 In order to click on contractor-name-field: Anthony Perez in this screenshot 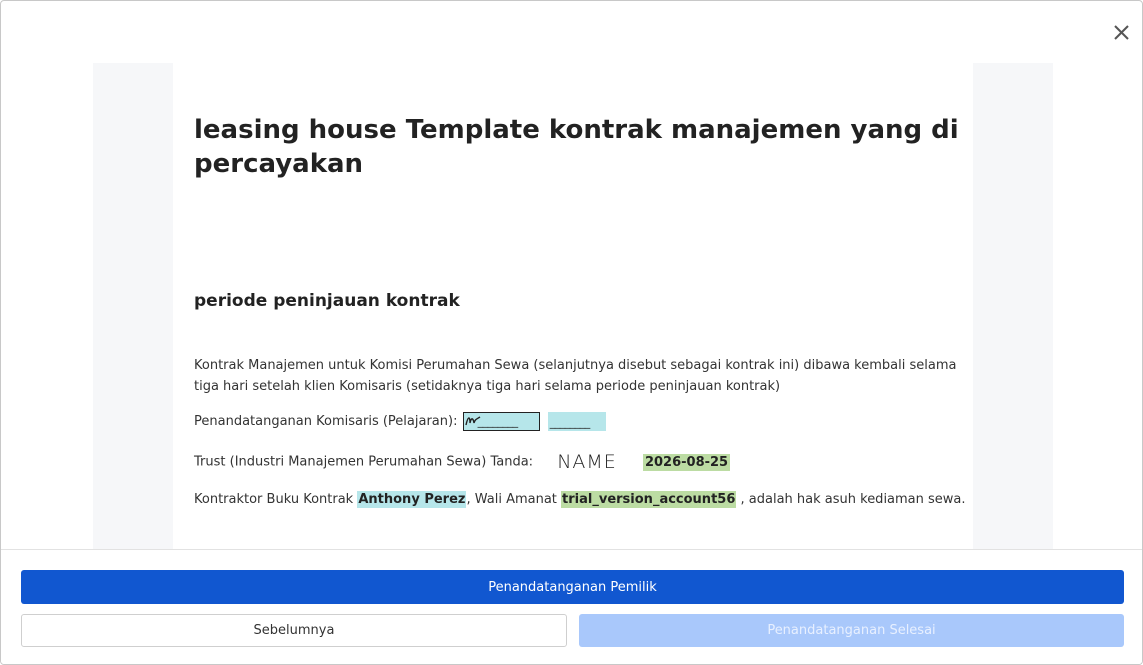, I will do `click(412, 499)`.